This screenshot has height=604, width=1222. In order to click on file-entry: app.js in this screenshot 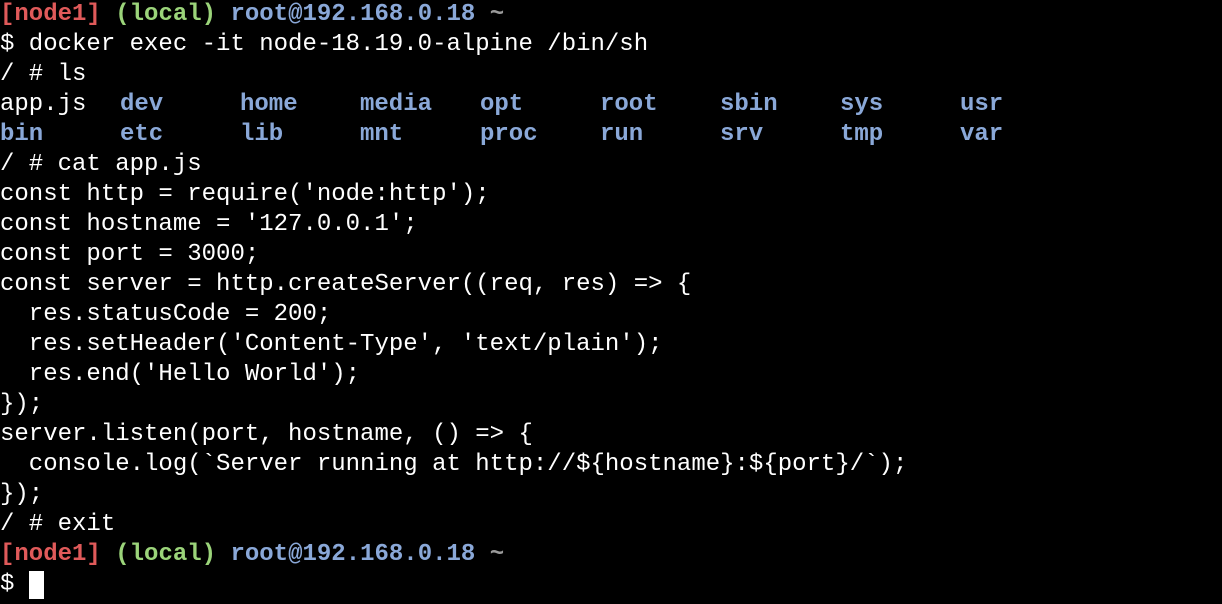, I will do `click(43, 104)`.